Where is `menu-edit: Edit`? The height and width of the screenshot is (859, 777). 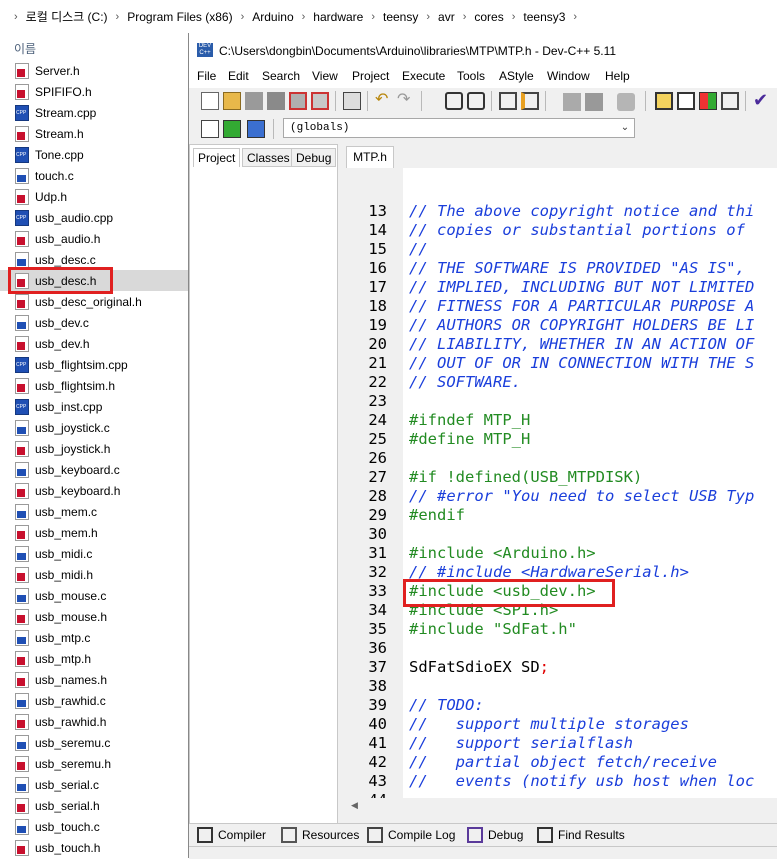
menu-edit: Edit is located at coordinates (238, 76).